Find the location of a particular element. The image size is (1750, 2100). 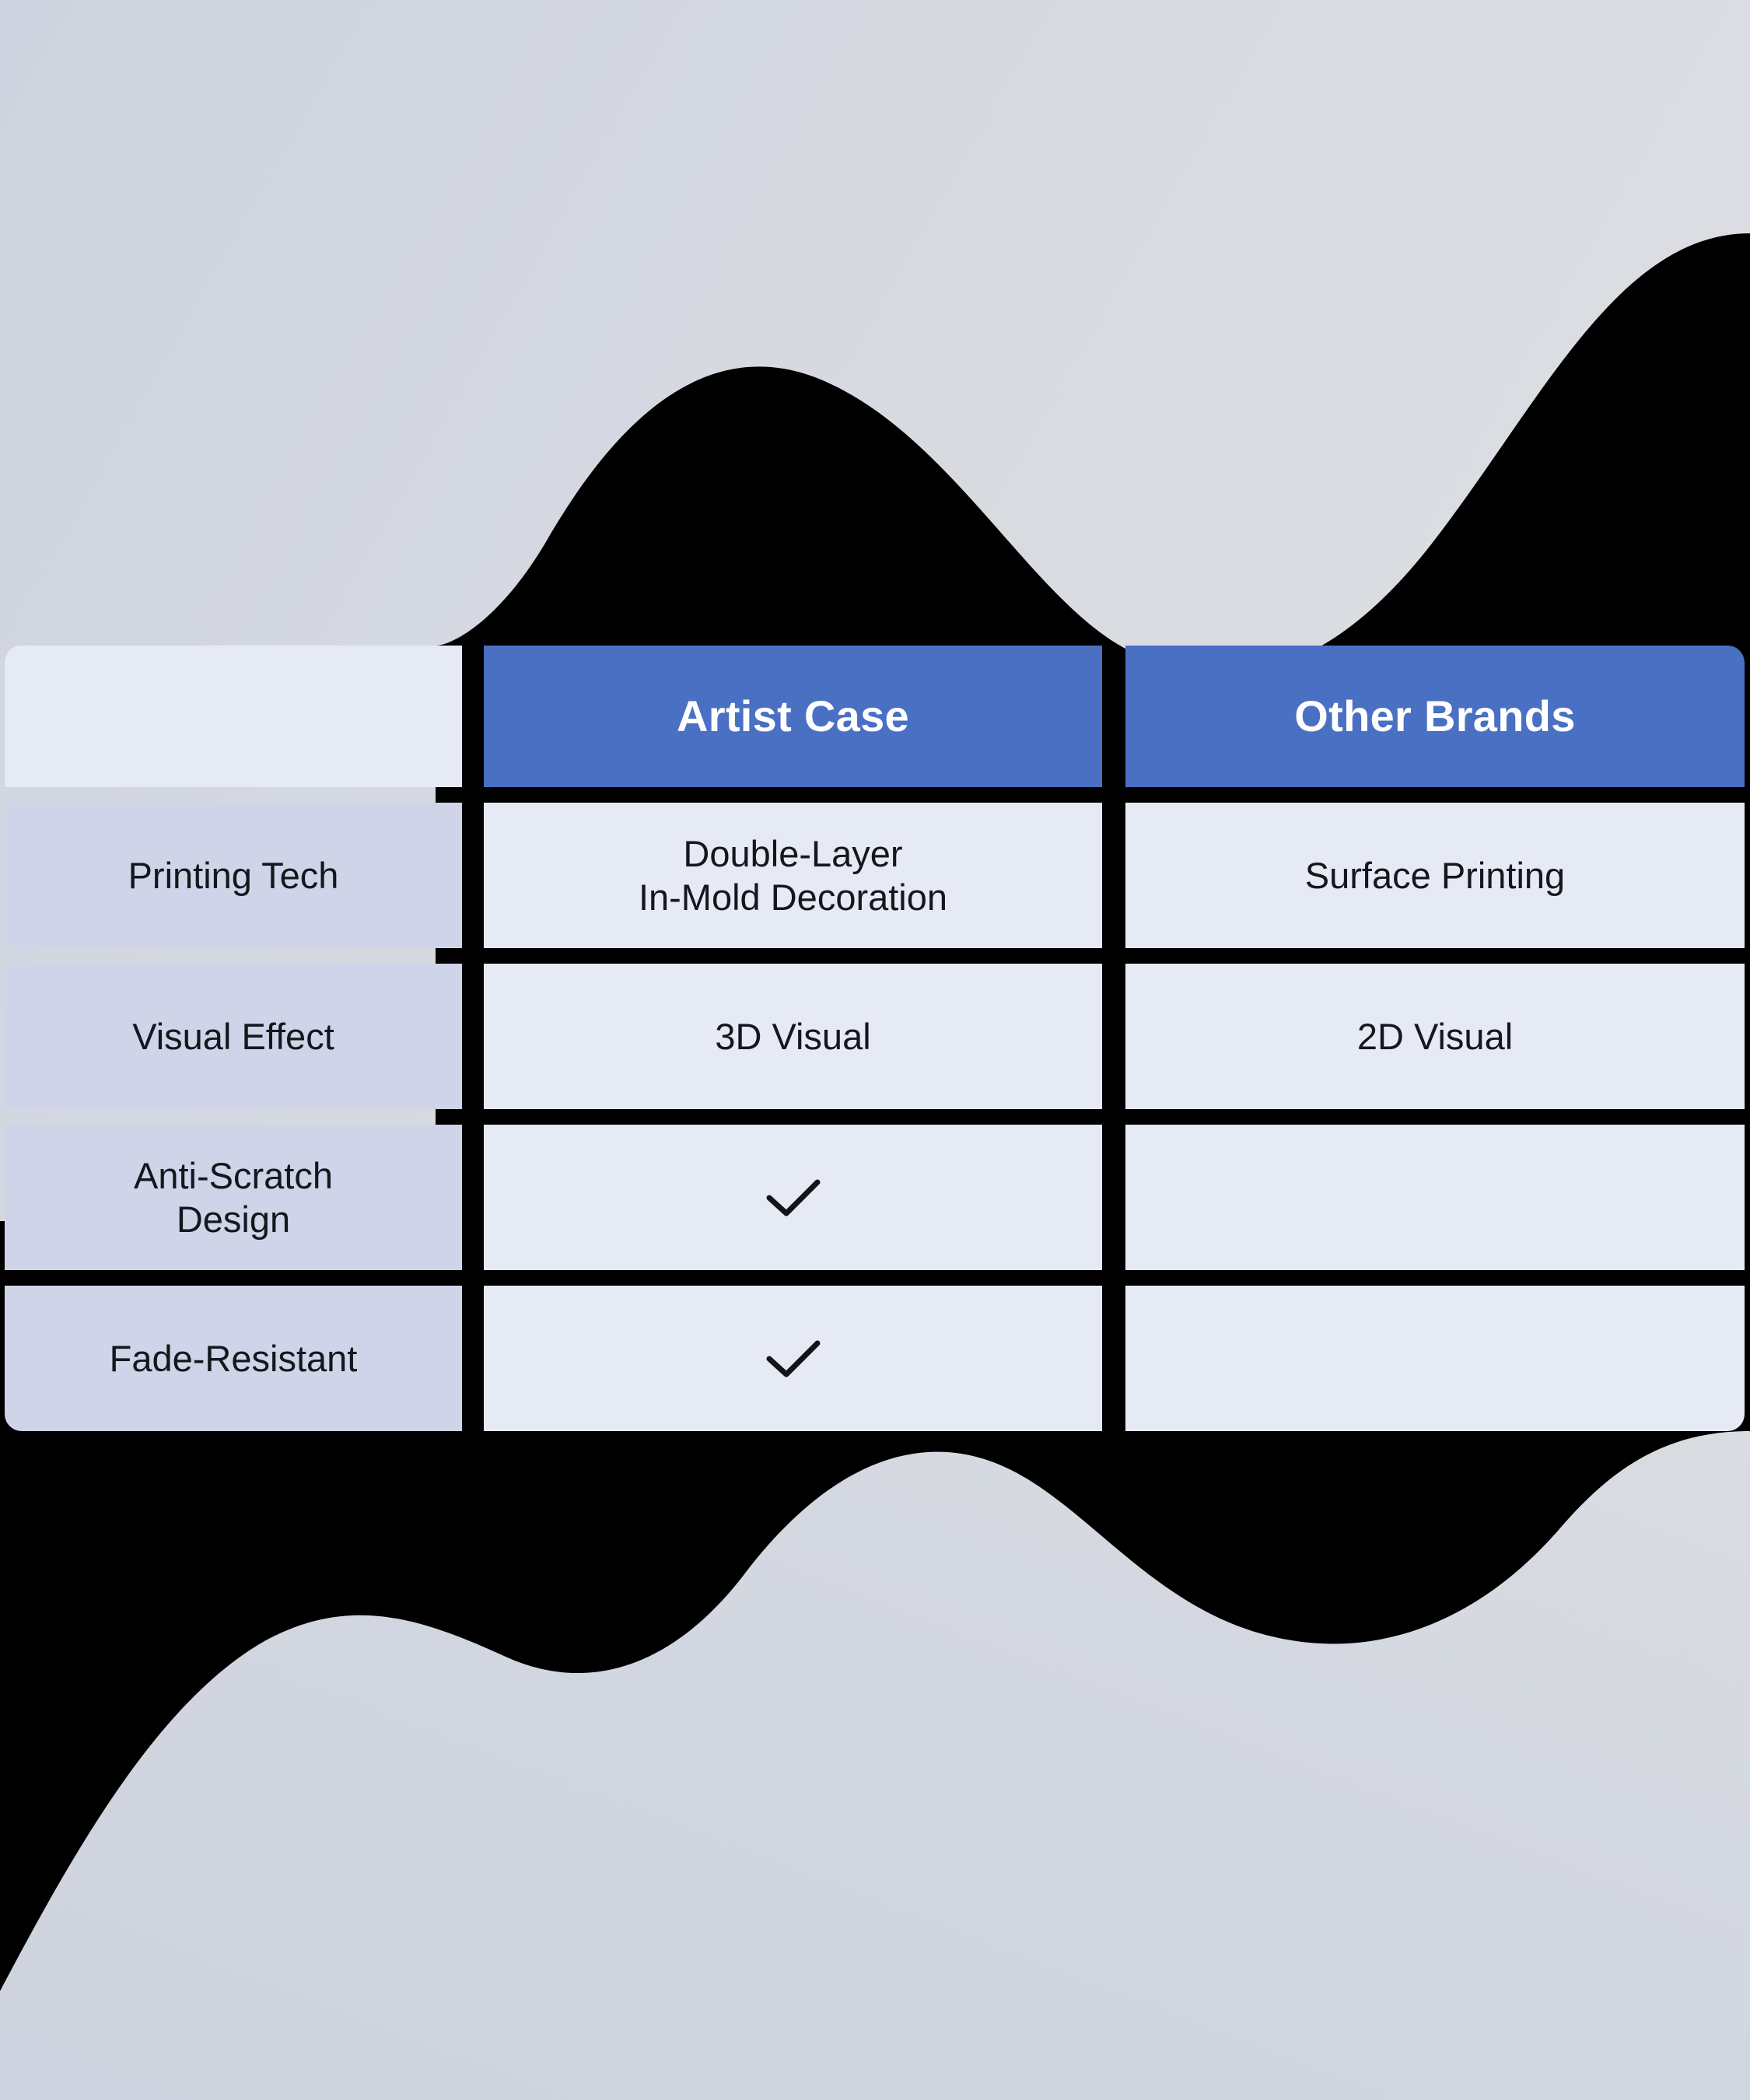

table-row: Fade-Resistant is located at coordinates (875, 1359).